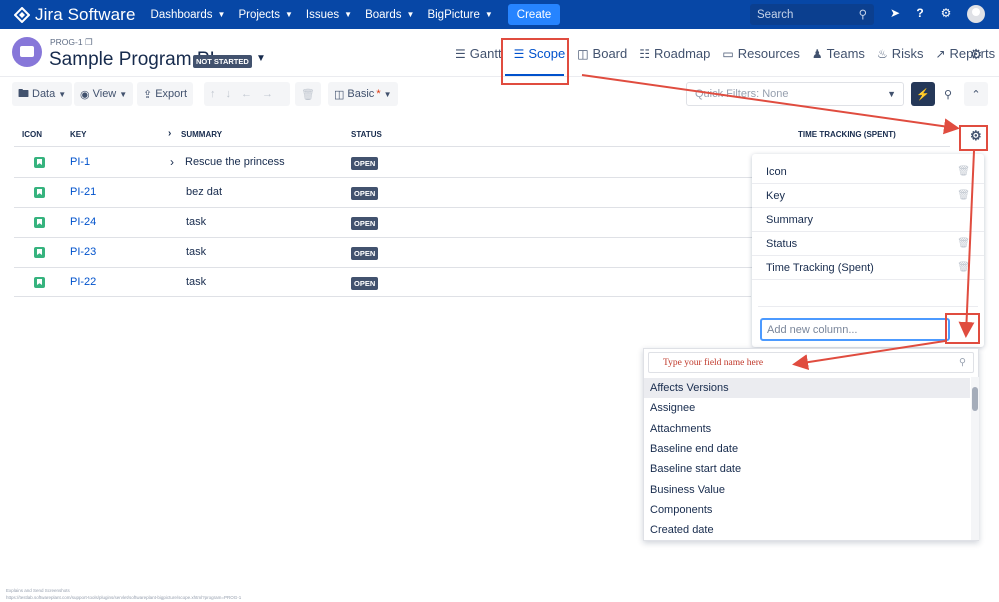  Describe the element at coordinates (807, 510) in the screenshot. I see `dropdown-option: Components` at that location.